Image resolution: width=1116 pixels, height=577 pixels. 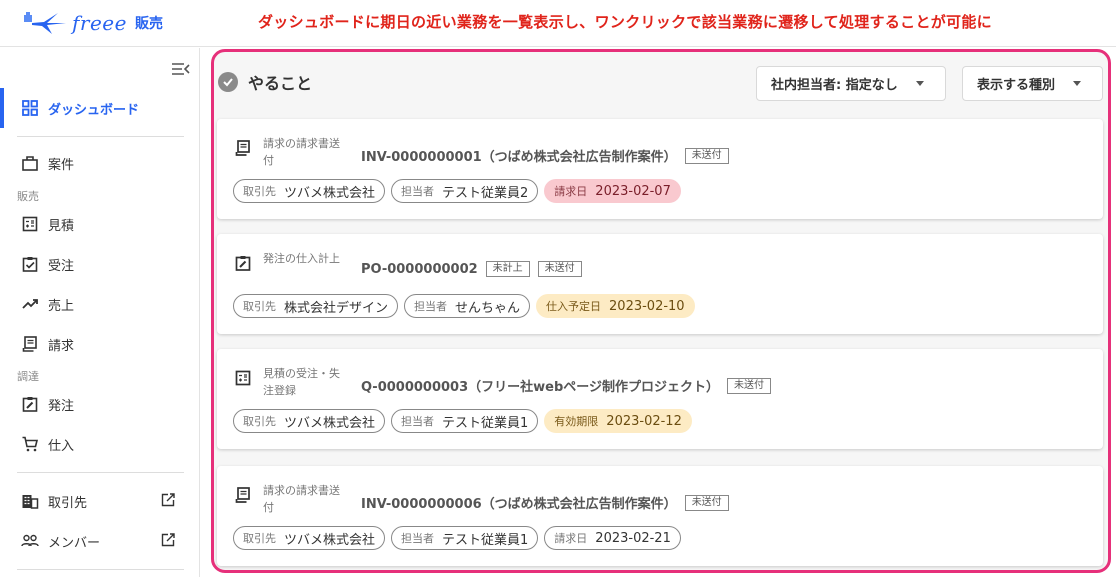 I want to click on assignee-filter-label: 社内担当者: 指定なし, so click(x=834, y=85).